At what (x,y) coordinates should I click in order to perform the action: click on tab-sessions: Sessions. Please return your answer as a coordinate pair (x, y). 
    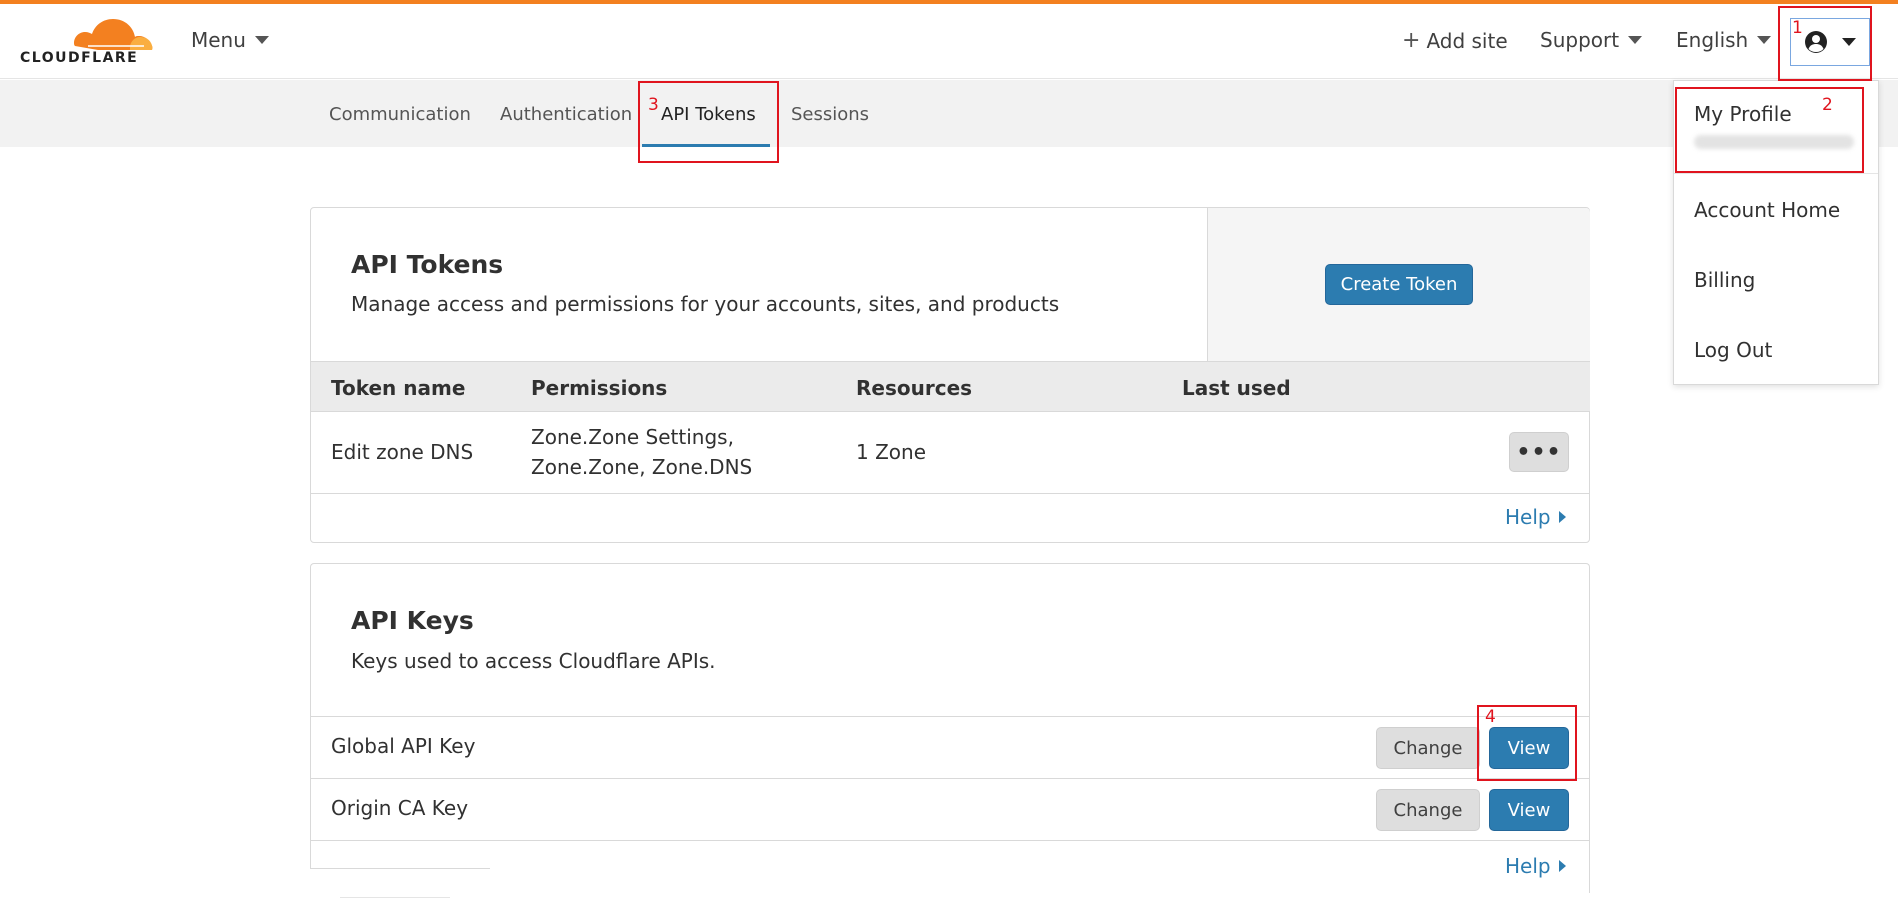
    Looking at the image, I should click on (830, 114).